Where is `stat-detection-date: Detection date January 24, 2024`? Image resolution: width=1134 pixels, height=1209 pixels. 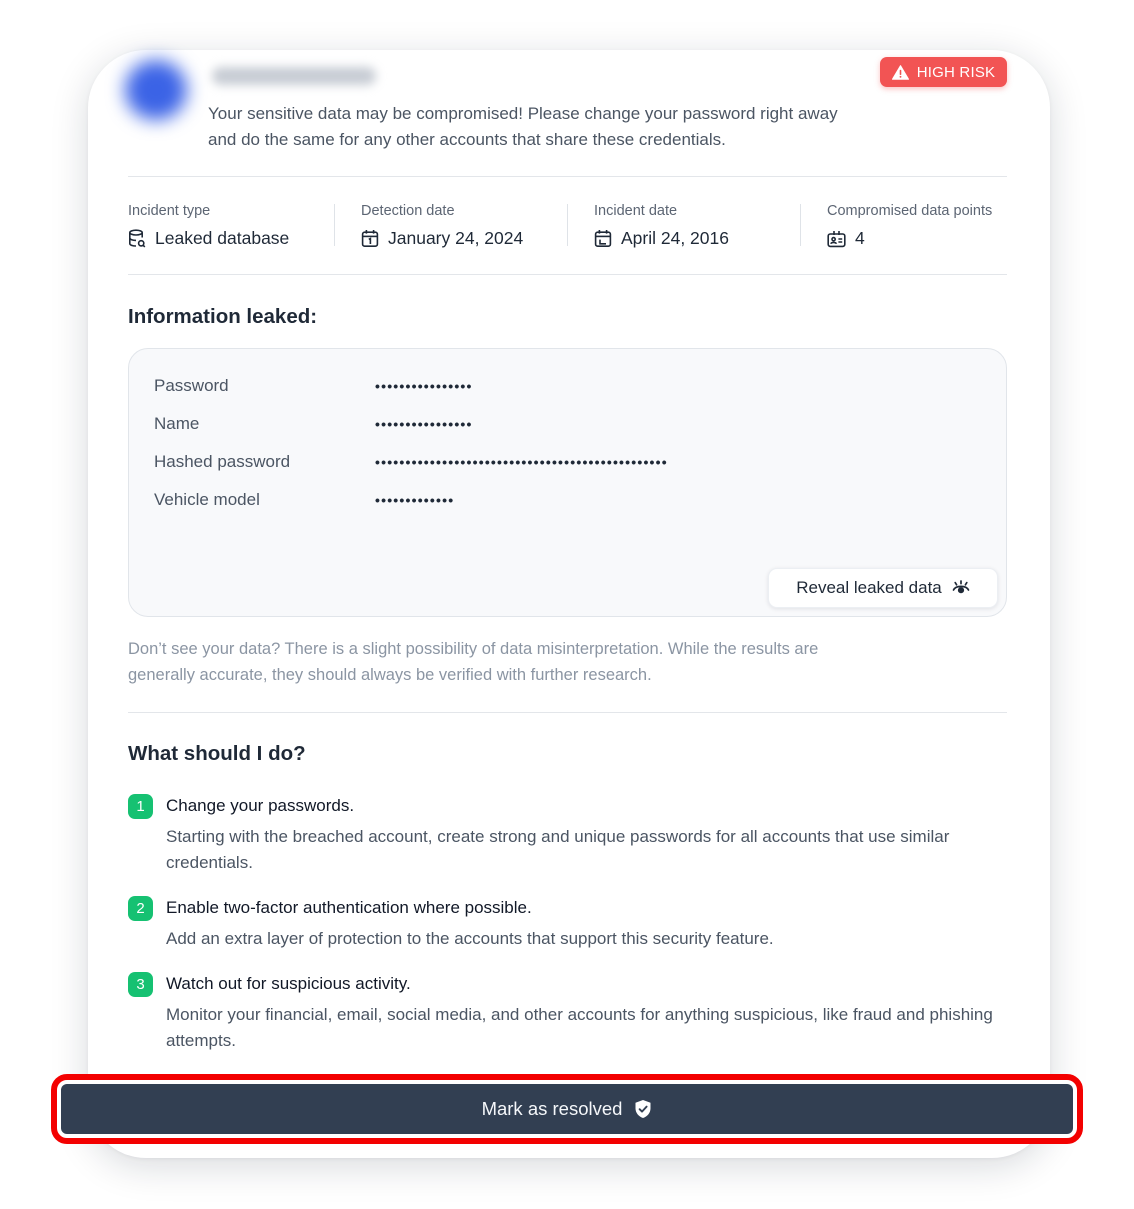
stat-detection-date: Detection date January 24, 2024 is located at coordinates (442, 225).